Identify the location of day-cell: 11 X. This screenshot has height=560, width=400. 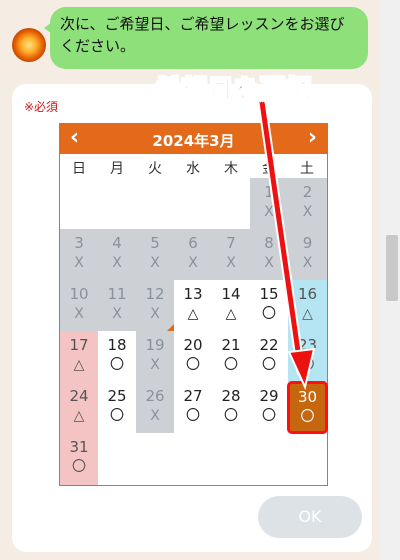
(117, 305).